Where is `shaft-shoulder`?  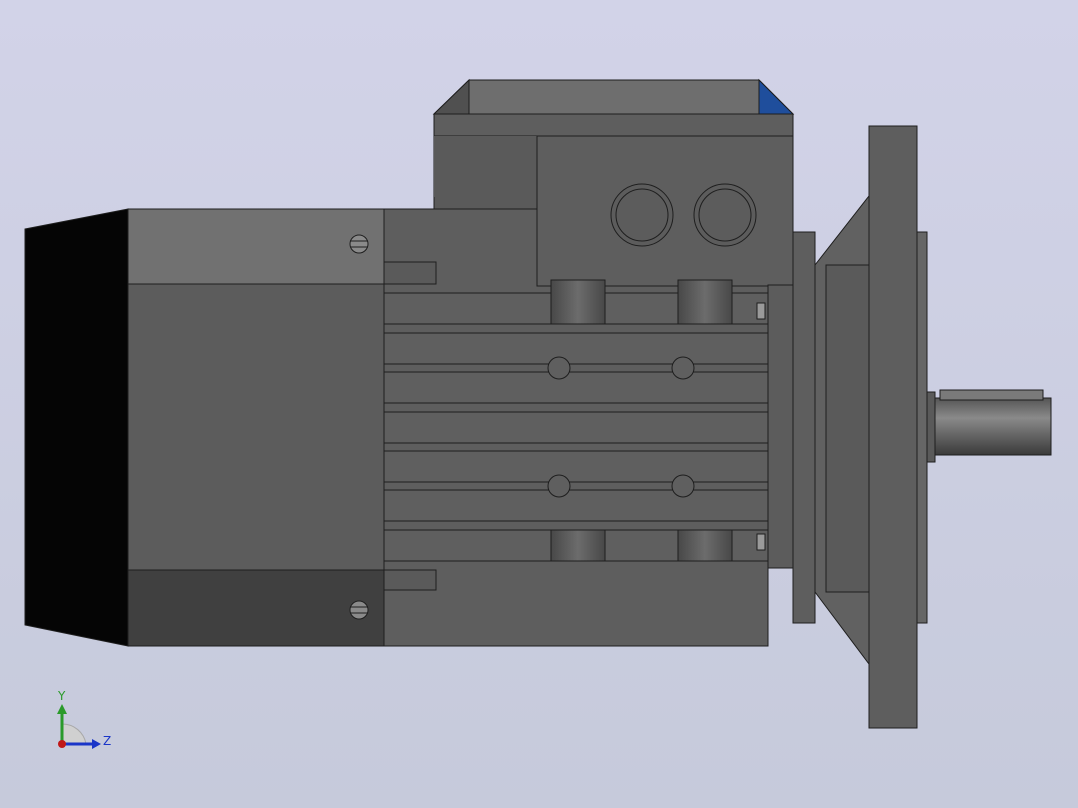
shaft-shoulder is located at coordinates (931, 427).